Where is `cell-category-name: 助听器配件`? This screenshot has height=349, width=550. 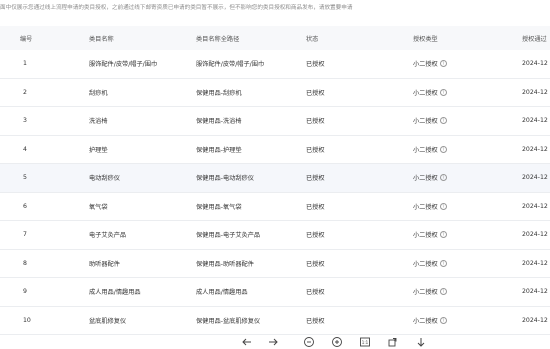
cell-category-name: 助听器配件 is located at coordinates (104, 264).